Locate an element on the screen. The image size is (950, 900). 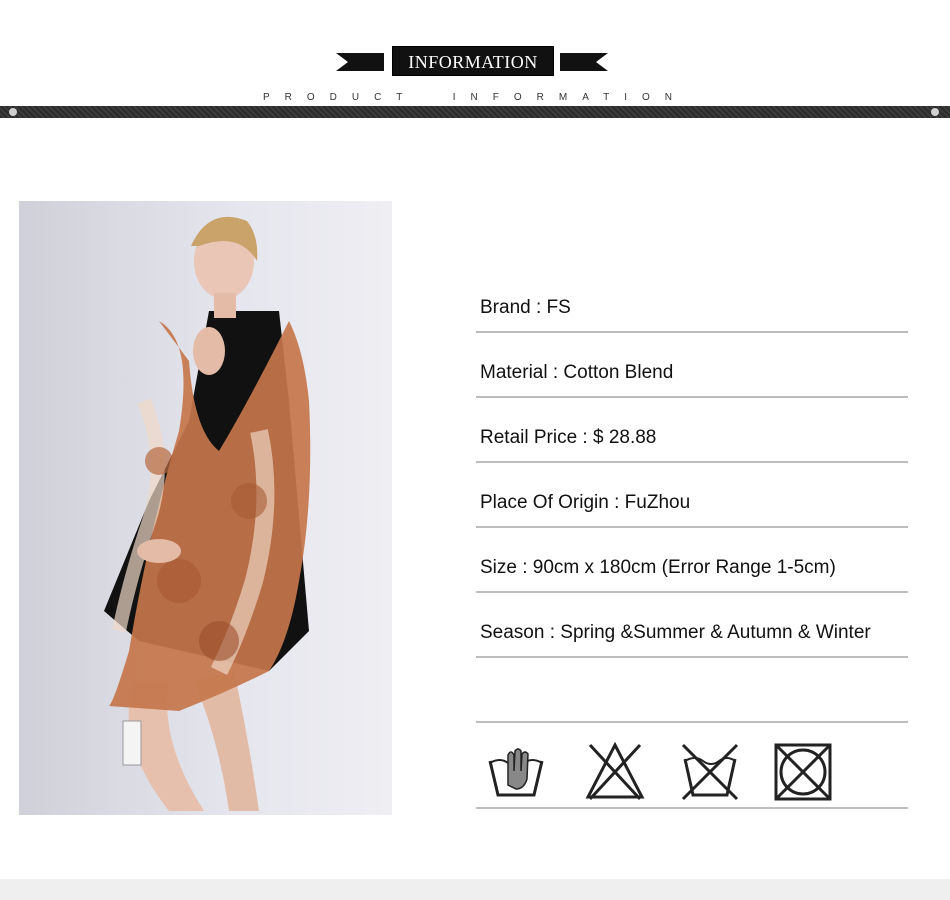
banner-title: INFORMATION is located at coordinates (473, 61).